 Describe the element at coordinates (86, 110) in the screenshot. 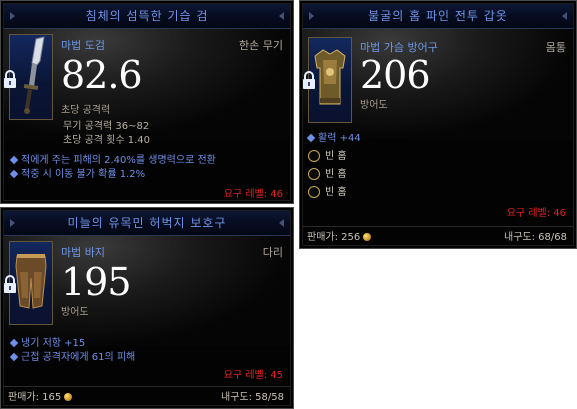

I see `sword-dps-caption: 초당 공격력` at that location.